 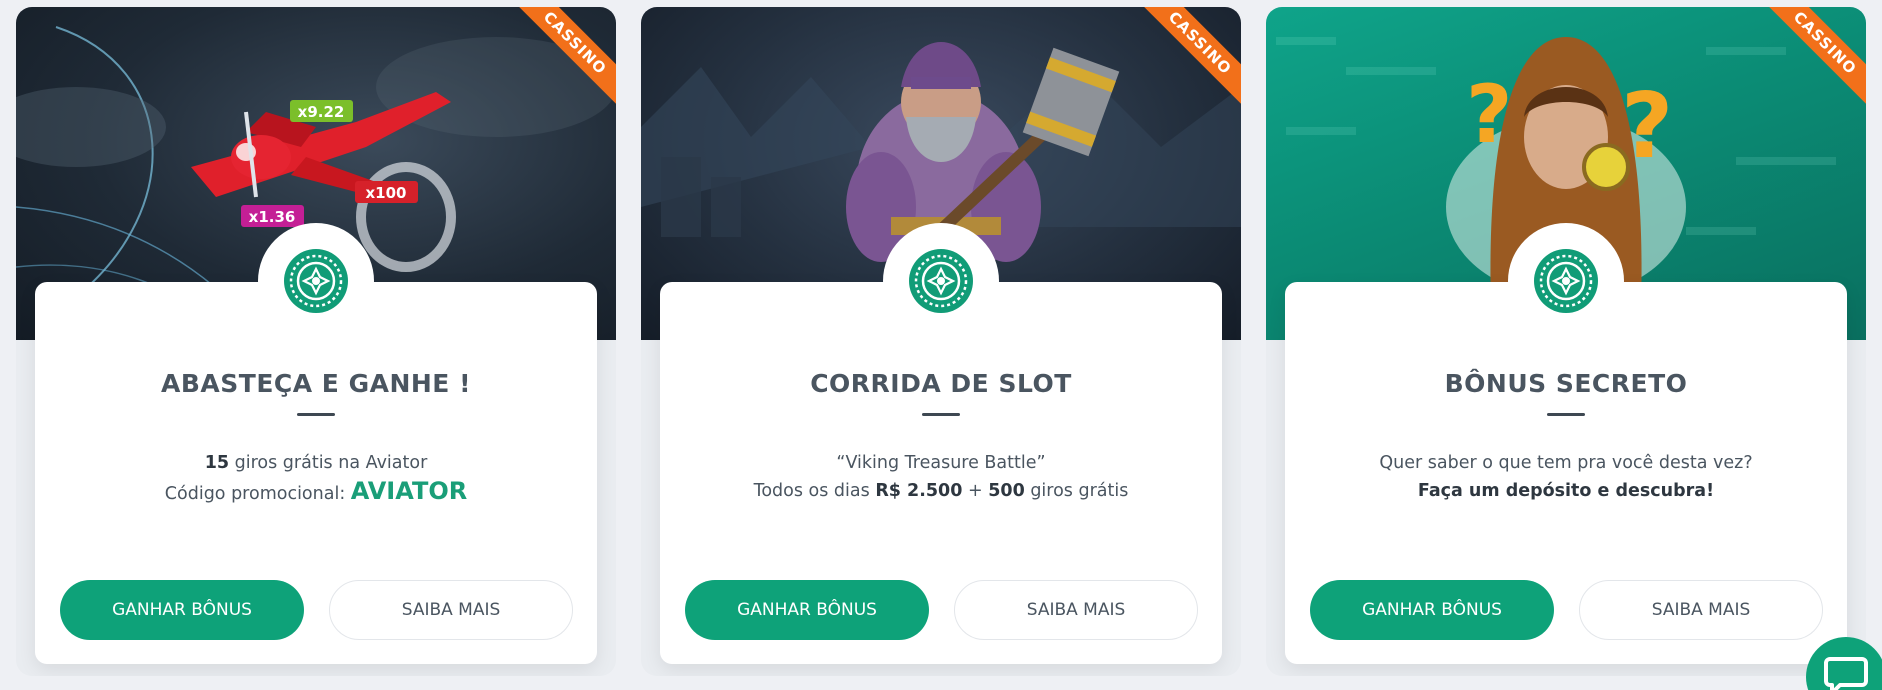 I want to click on prize-plus: +, so click(x=975, y=491).